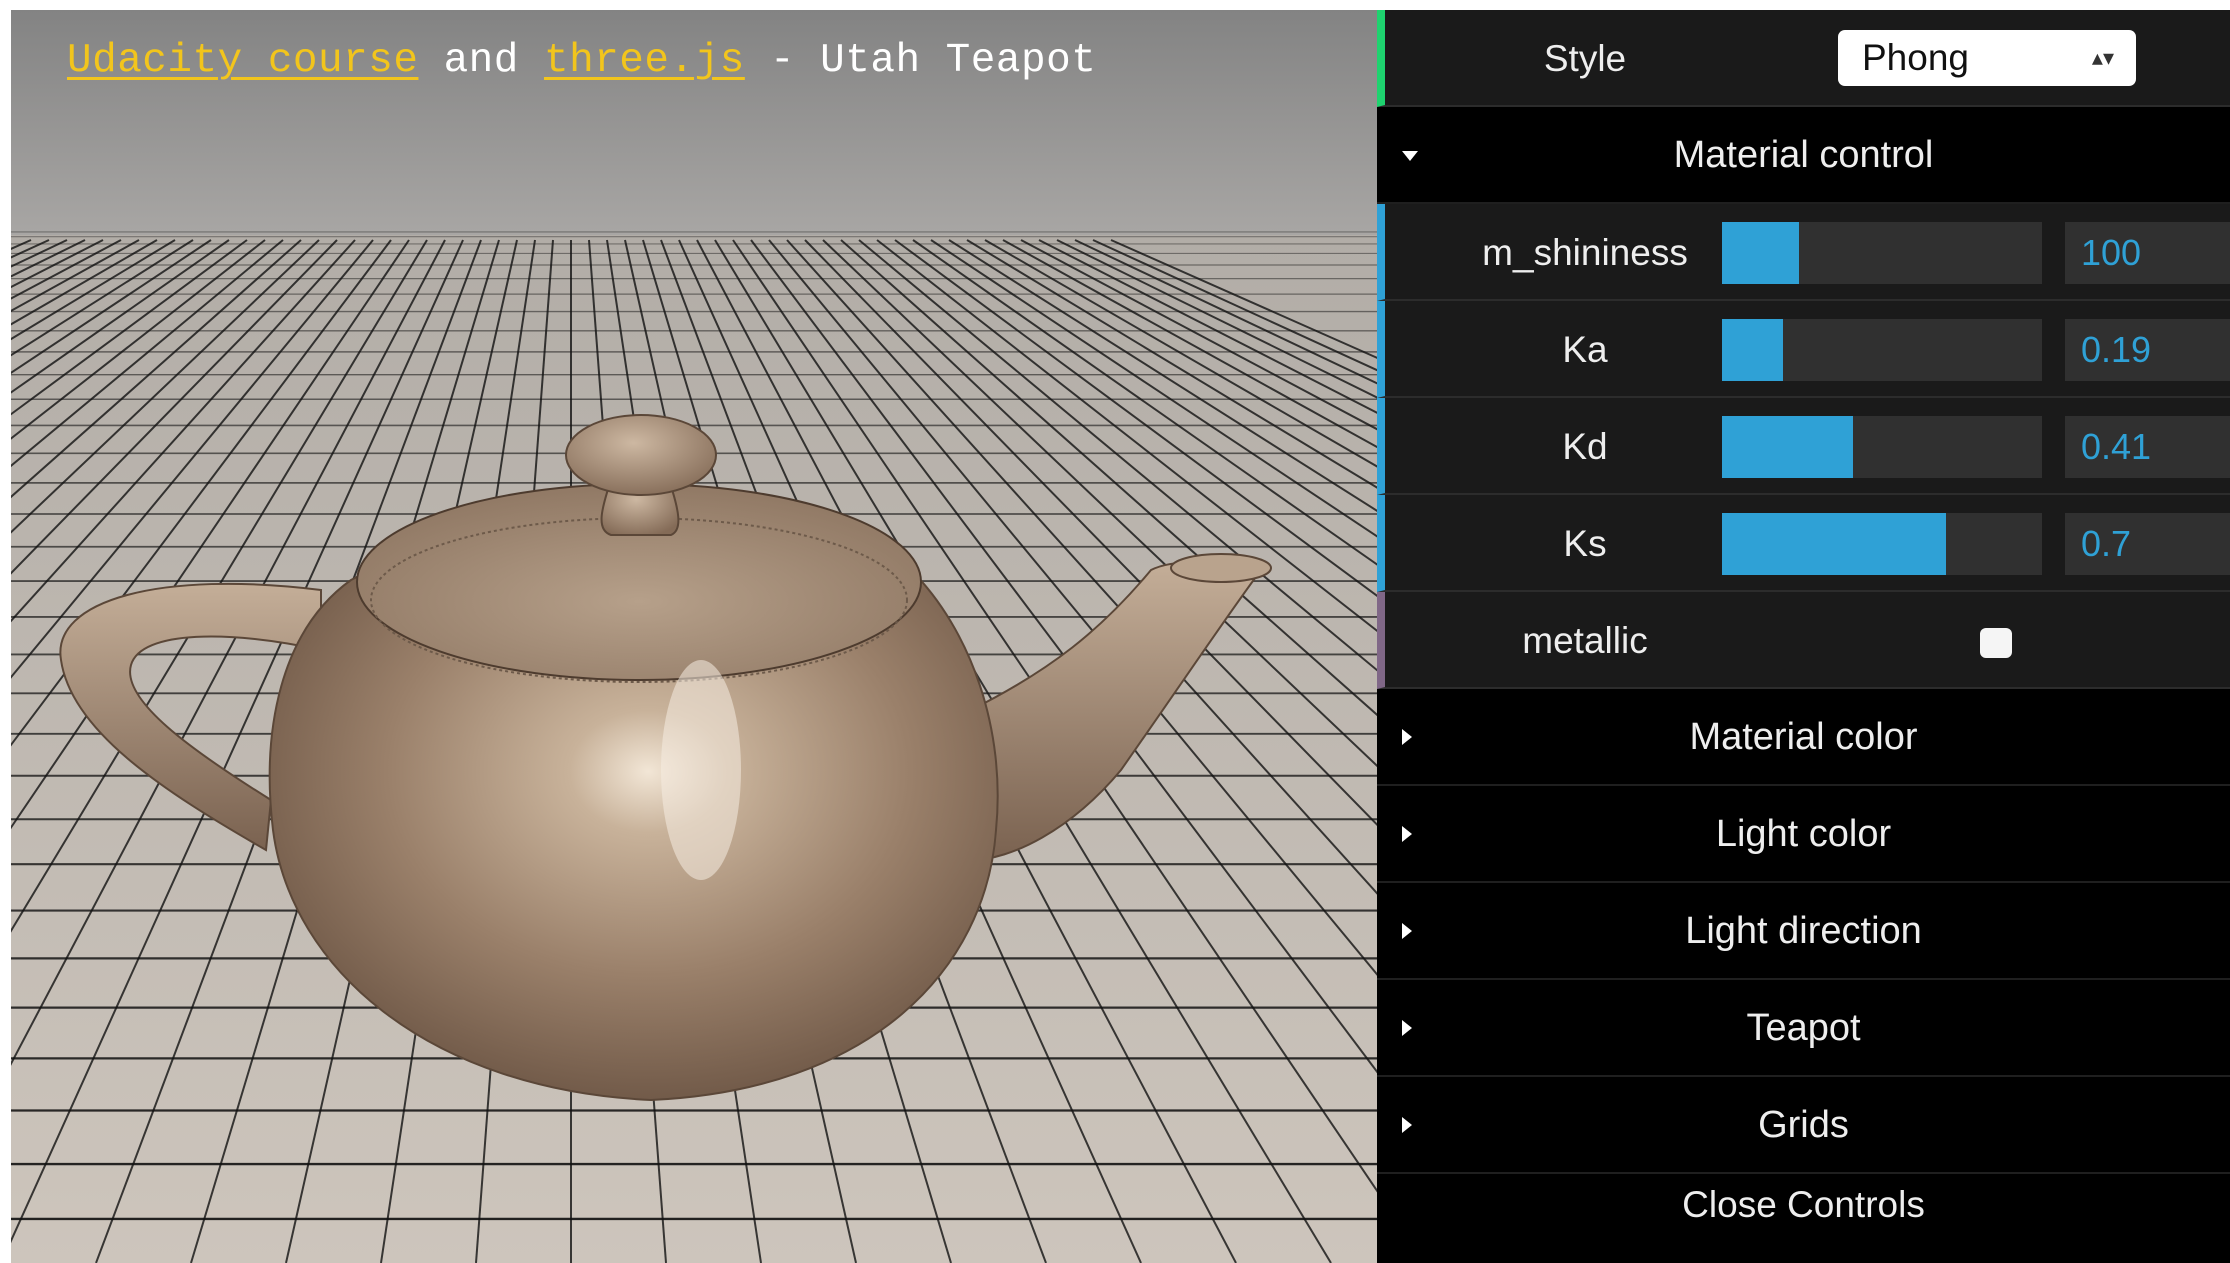 Image resolution: width=2230 pixels, height=1263 pixels. I want to click on folder-material-control: Material control, so click(1803, 155).